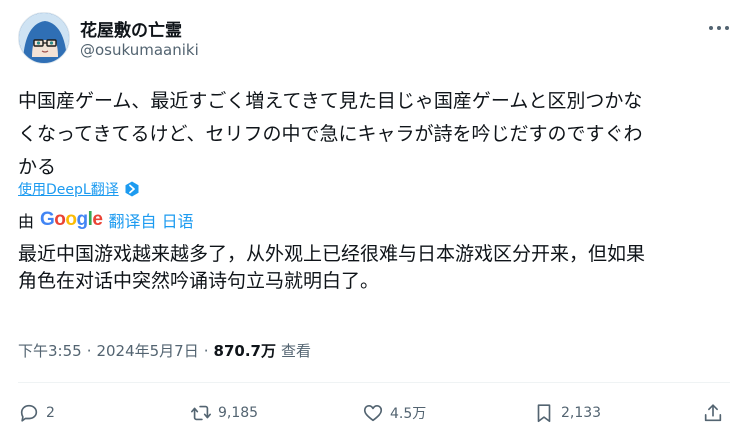 This screenshot has height=445, width=750. I want to click on more-button, so click(719, 28).